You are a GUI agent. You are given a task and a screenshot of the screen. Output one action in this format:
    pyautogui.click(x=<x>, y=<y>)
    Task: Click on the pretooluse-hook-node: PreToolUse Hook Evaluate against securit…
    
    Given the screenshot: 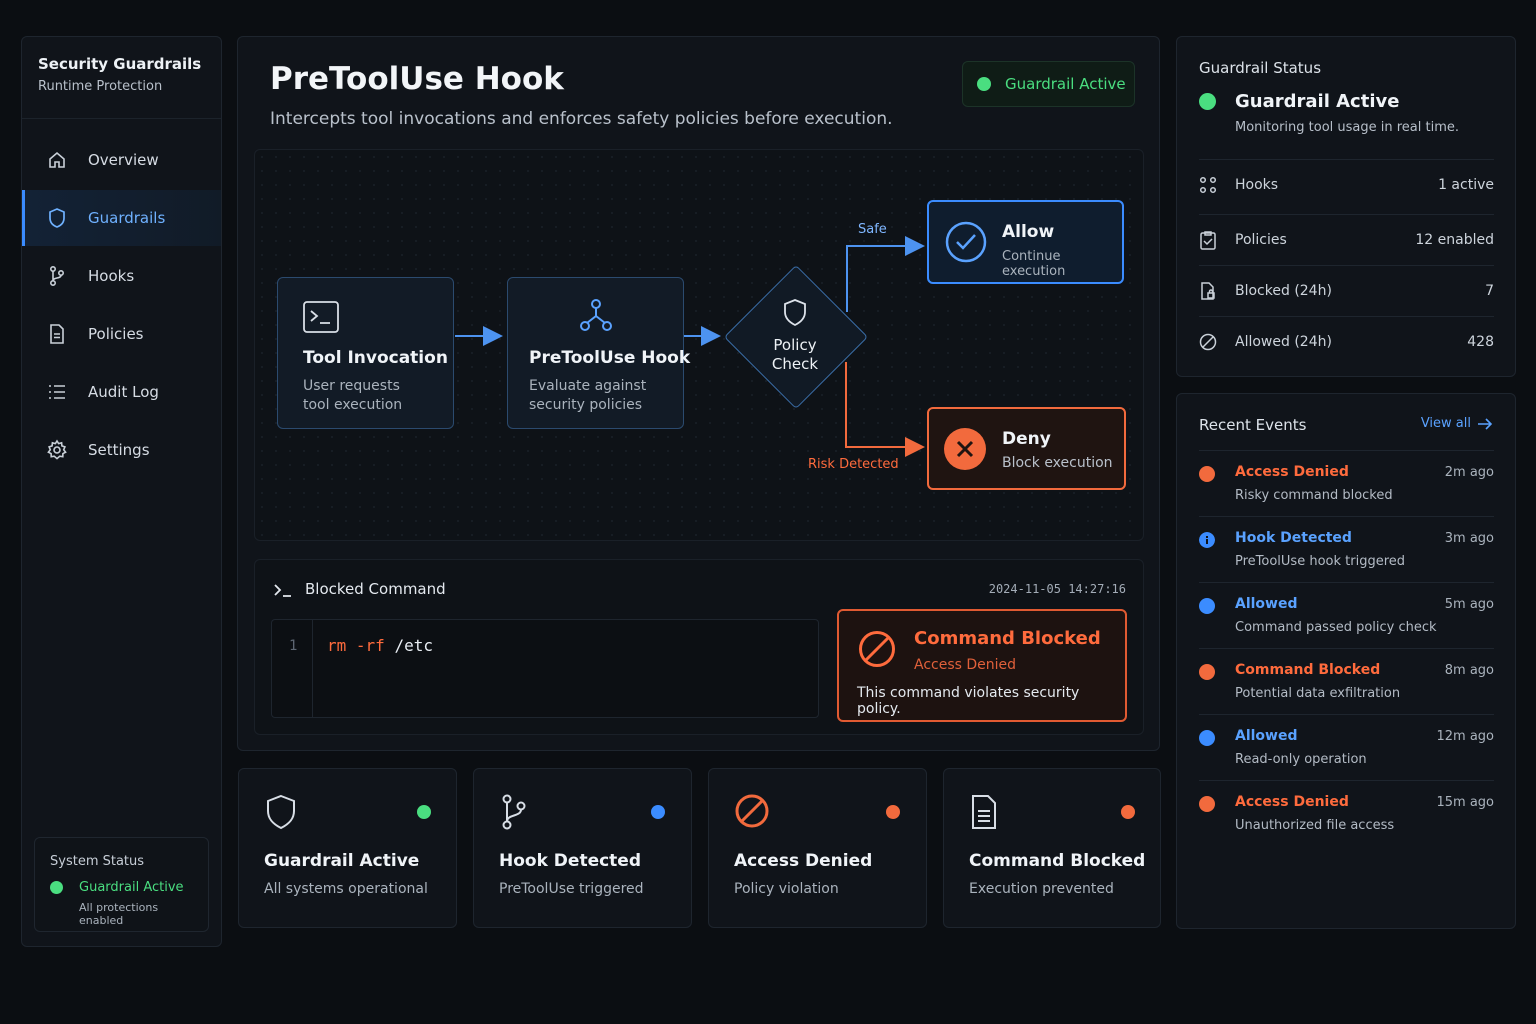 What is the action you would take?
    pyautogui.click(x=598, y=353)
    